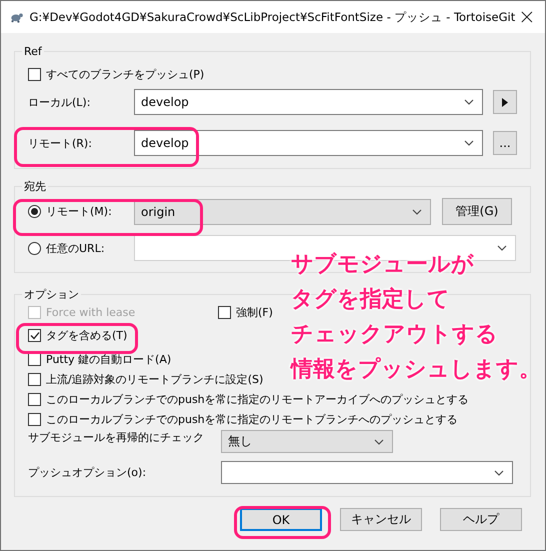 The width and height of the screenshot is (546, 551). I want to click on callout-text: チェックアウトする, so click(394, 334).